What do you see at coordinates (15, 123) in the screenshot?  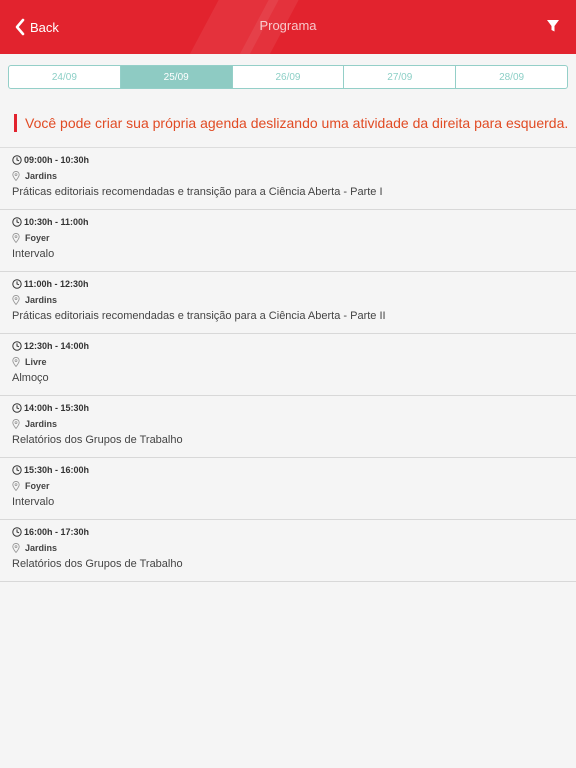 I see `hint-accent-bar` at bounding box center [15, 123].